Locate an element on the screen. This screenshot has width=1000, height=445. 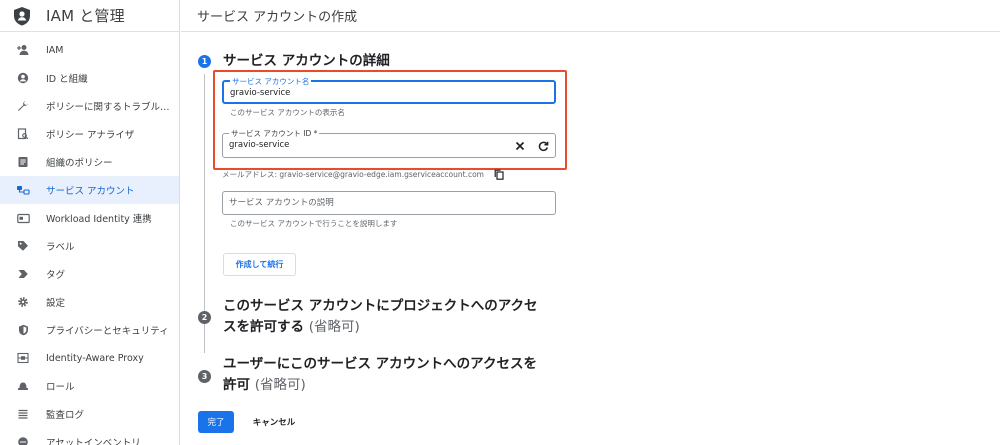
sidebar-item-workload-identity: Workload Identity 連携 is located at coordinates (89, 218).